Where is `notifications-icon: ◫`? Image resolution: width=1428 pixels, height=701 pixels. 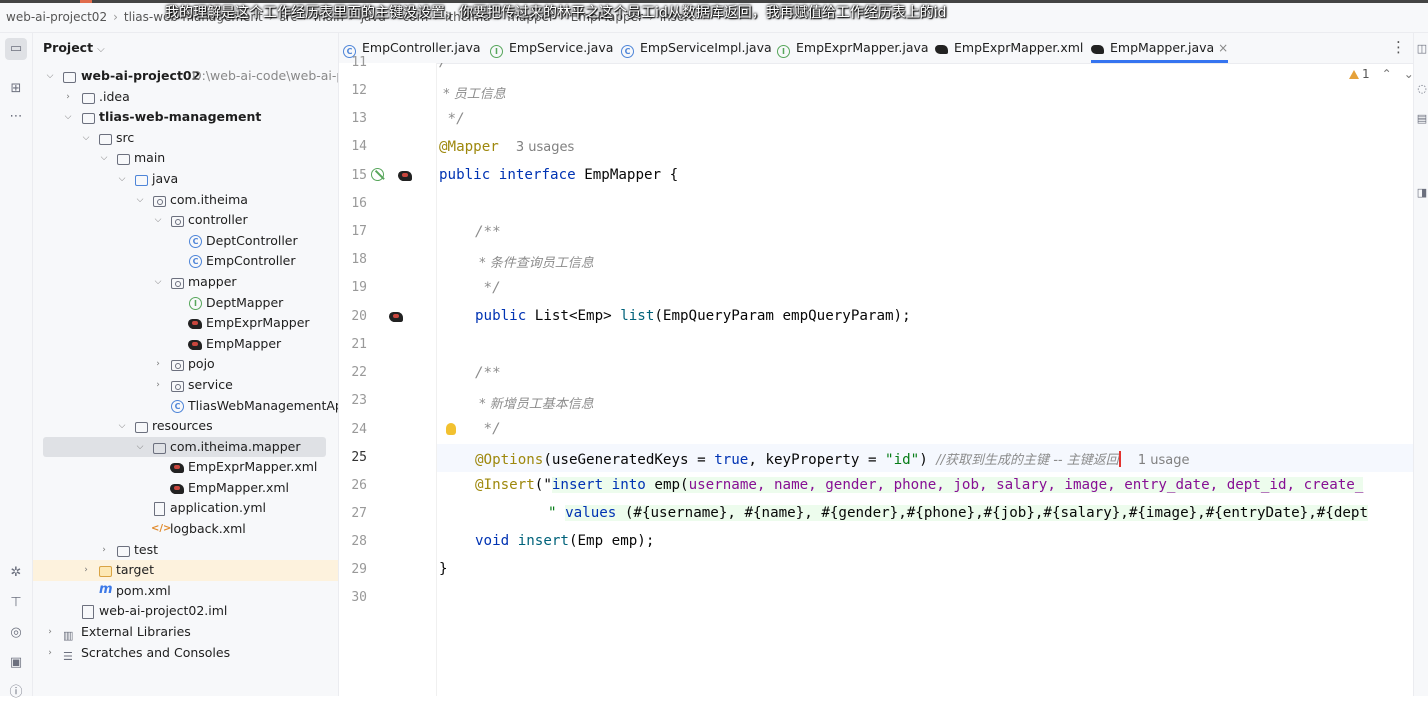 notifications-icon: ◫ is located at coordinates (1421, 49).